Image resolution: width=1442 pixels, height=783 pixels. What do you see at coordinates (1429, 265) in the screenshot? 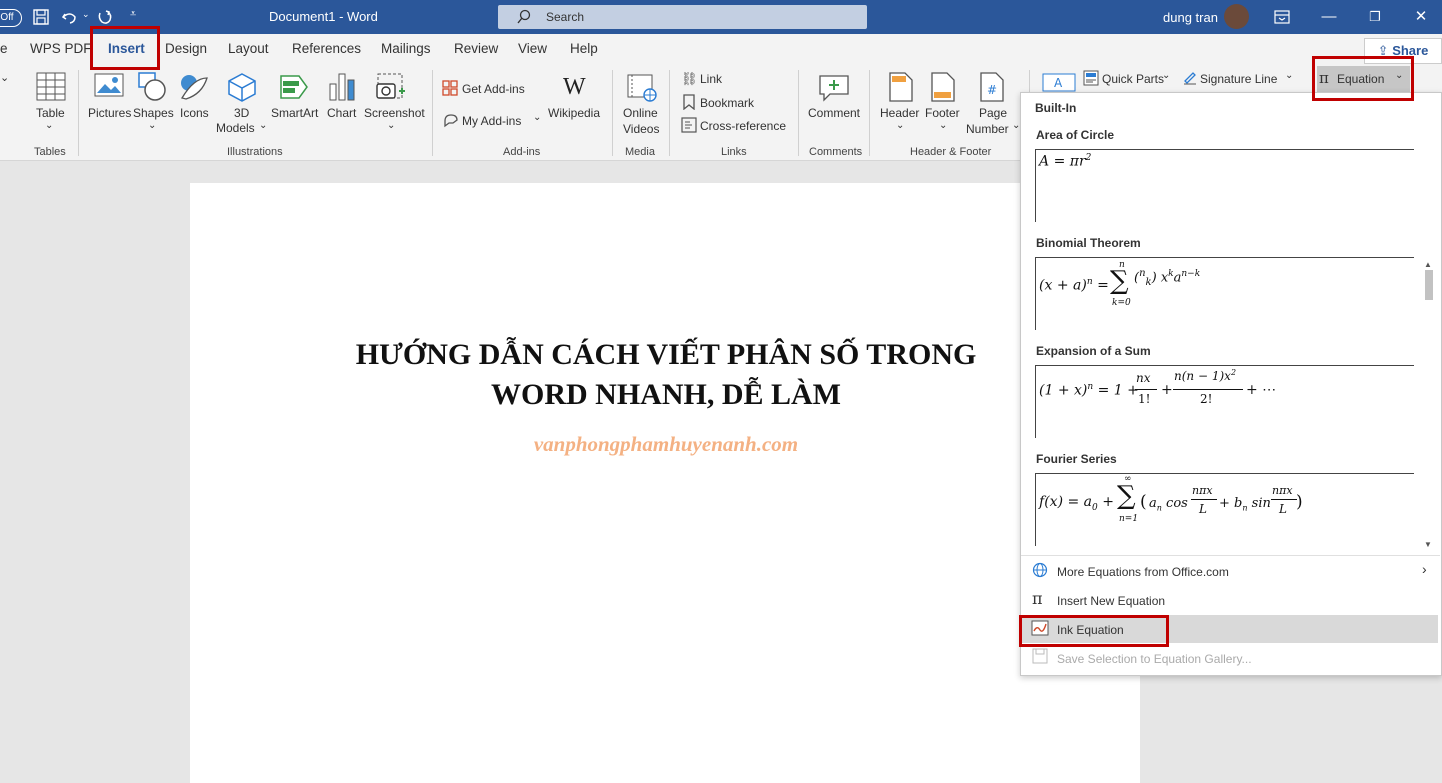
I see `scroll-up-icon: ▲` at bounding box center [1429, 265].